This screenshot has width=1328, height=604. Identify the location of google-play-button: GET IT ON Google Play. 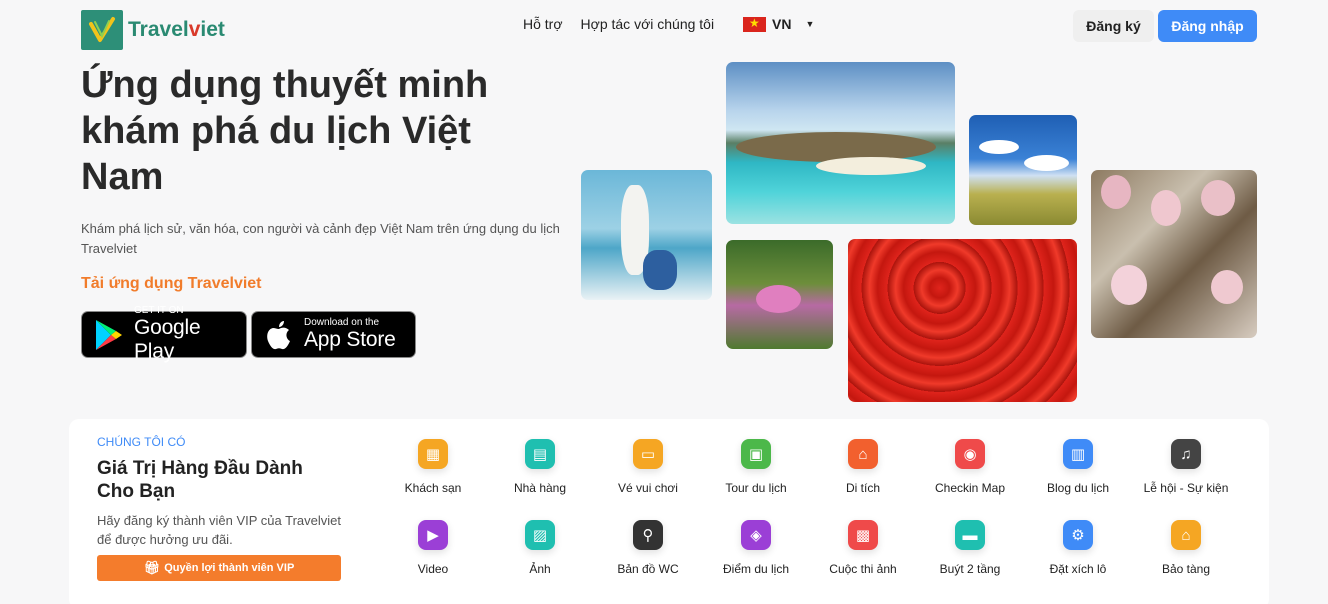
(164, 334).